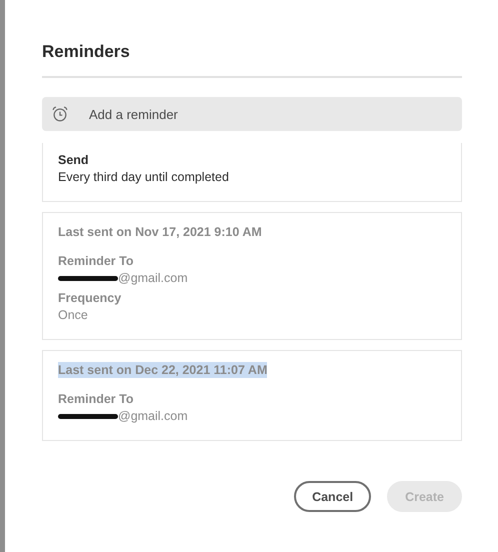 This screenshot has width=498, height=552. Describe the element at coordinates (86, 52) in the screenshot. I see `dialog-title: Reminders` at that location.